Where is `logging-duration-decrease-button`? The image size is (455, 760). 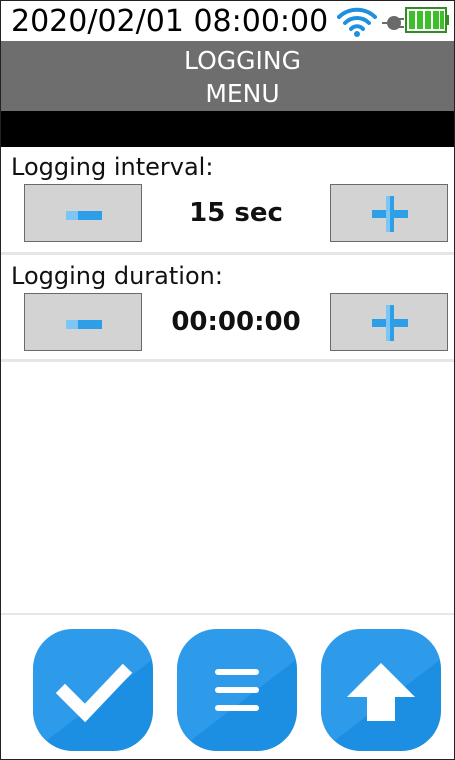
logging-duration-decrease-button is located at coordinates (83, 322).